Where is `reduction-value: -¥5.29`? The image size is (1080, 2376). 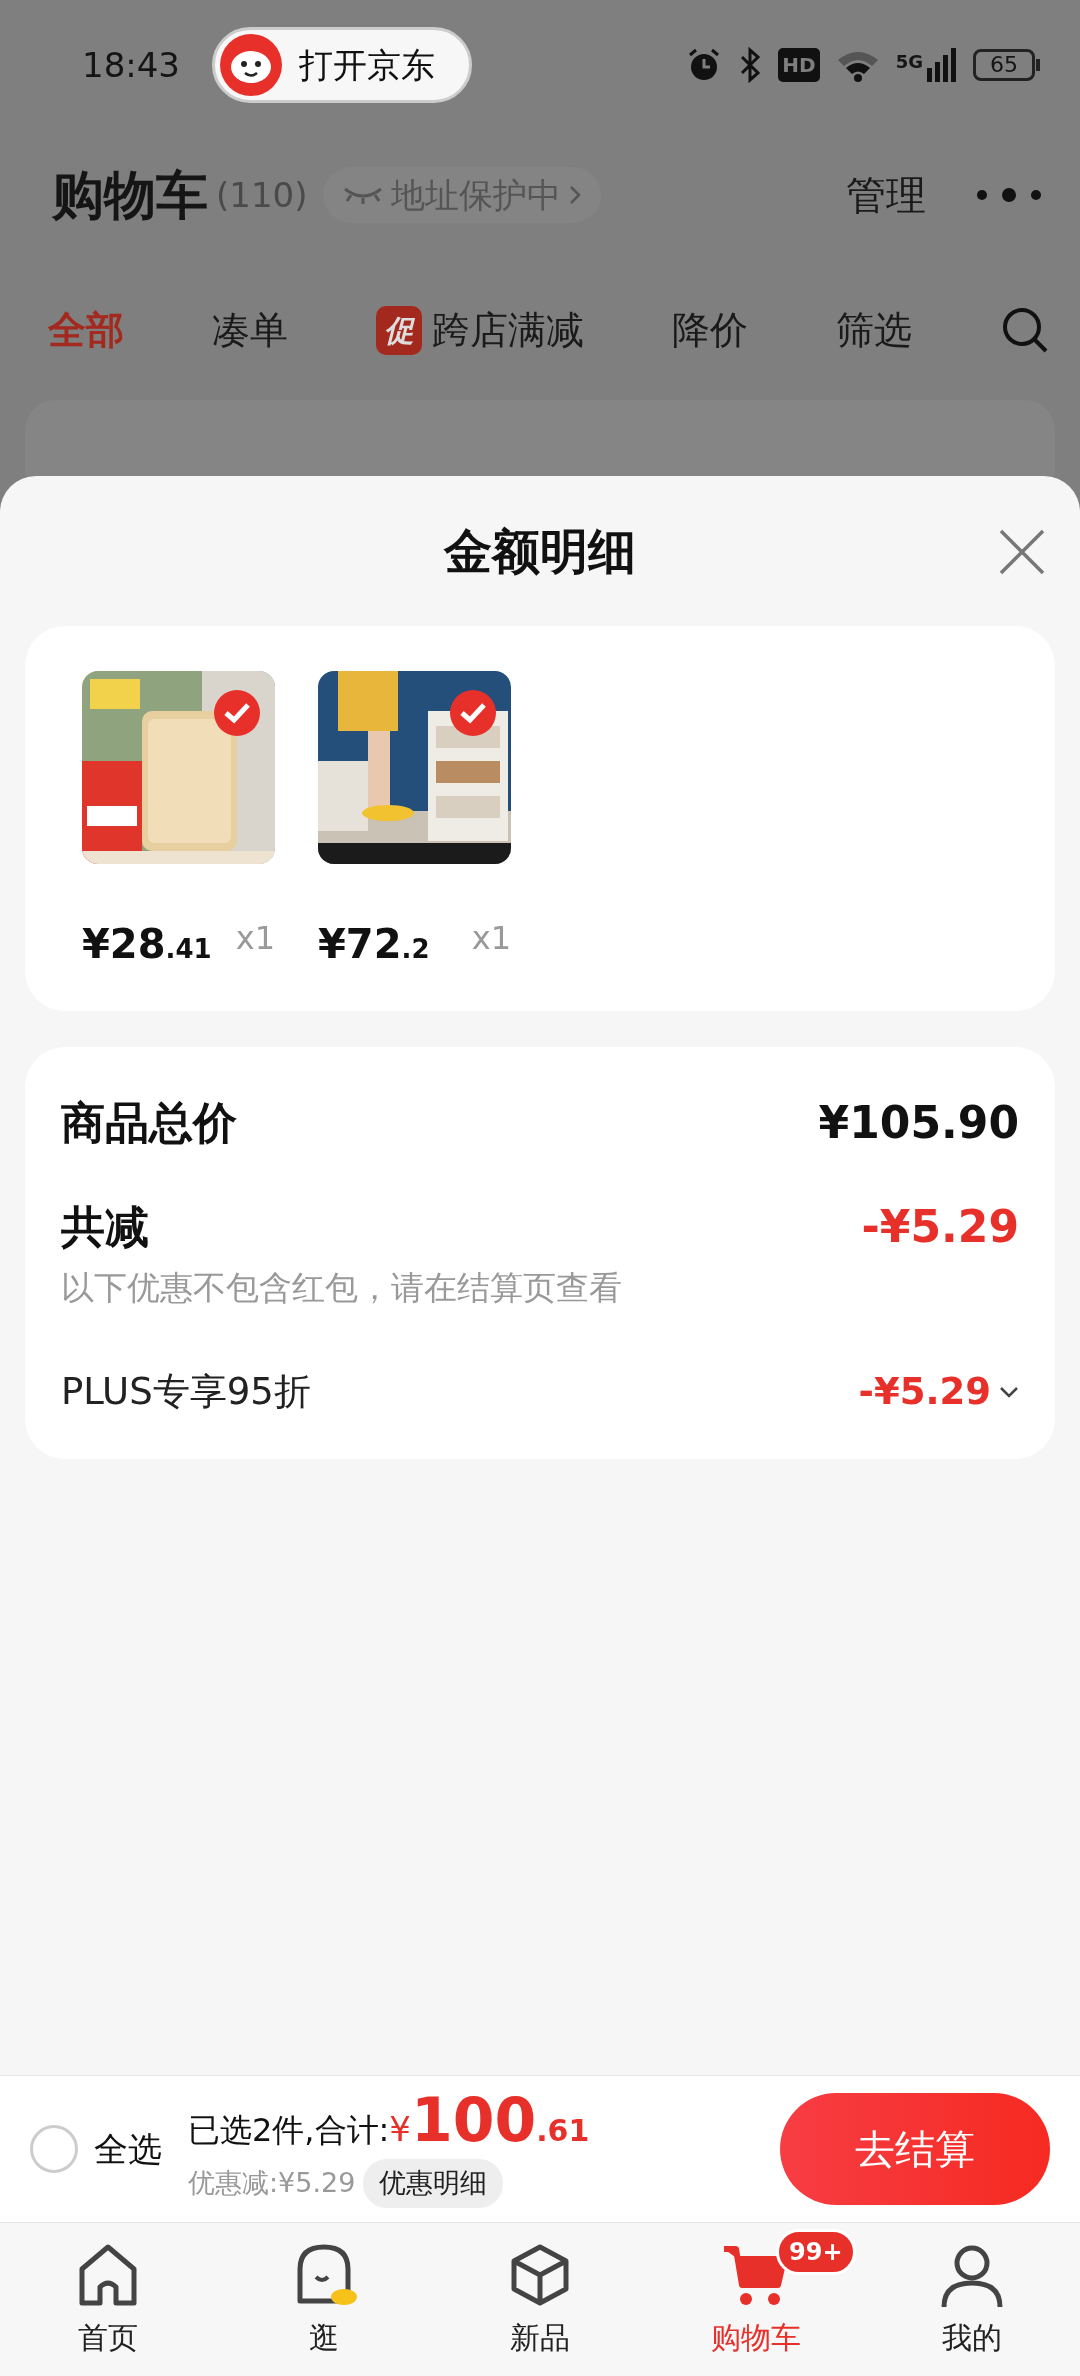
reduction-value: -¥5.29 is located at coordinates (940, 1227).